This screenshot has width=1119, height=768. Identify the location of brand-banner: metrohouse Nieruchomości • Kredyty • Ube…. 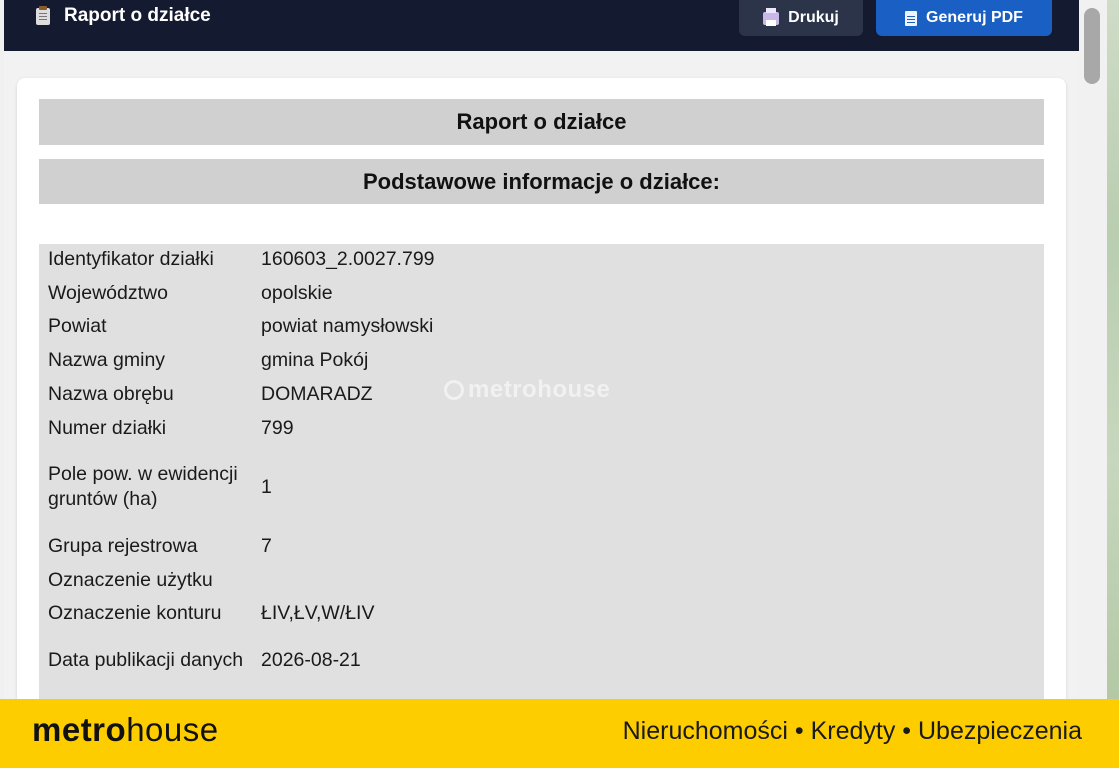
(559, 733).